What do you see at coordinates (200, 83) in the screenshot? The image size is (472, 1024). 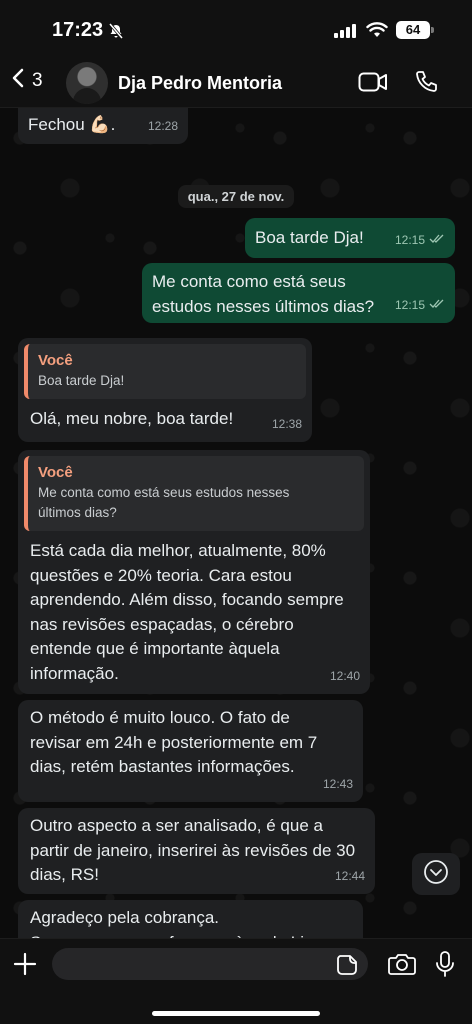 I see `contact-name: Dja Pedro Mentoria` at bounding box center [200, 83].